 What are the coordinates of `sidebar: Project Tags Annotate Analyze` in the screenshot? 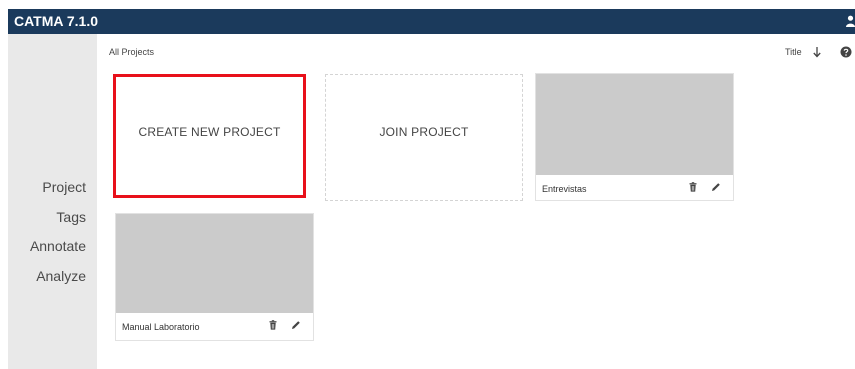 It's located at (52, 201).